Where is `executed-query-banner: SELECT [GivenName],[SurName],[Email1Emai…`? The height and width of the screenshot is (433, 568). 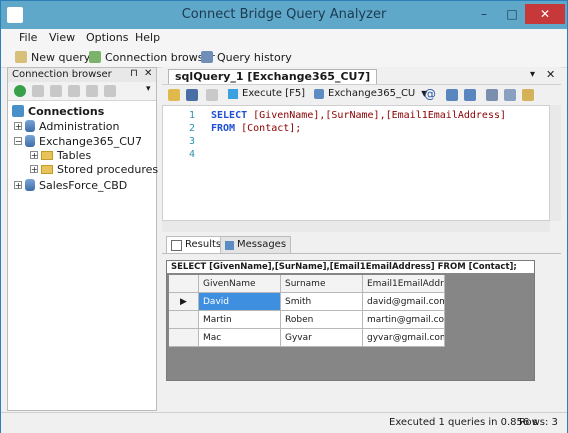 executed-query-banner: SELECT [GivenName],[SurName],[Email1Emai… is located at coordinates (350, 267).